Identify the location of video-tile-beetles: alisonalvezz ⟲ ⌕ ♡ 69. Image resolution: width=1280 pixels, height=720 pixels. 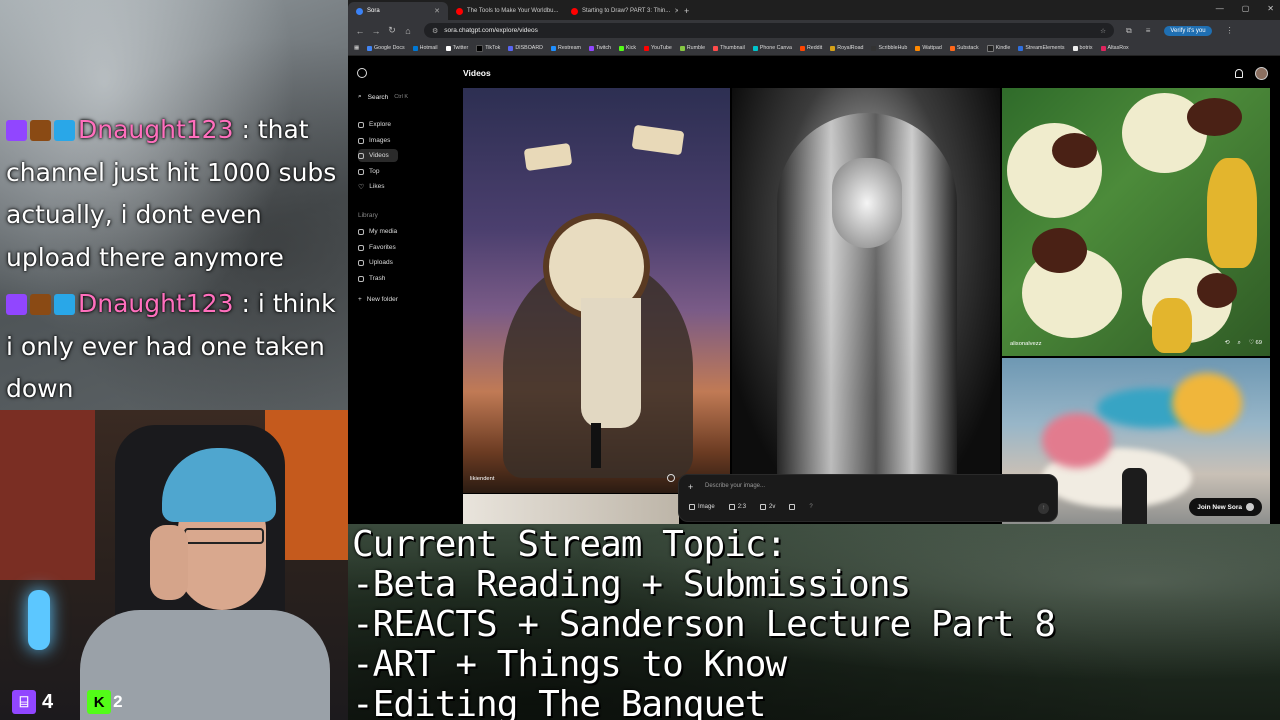
(1136, 222).